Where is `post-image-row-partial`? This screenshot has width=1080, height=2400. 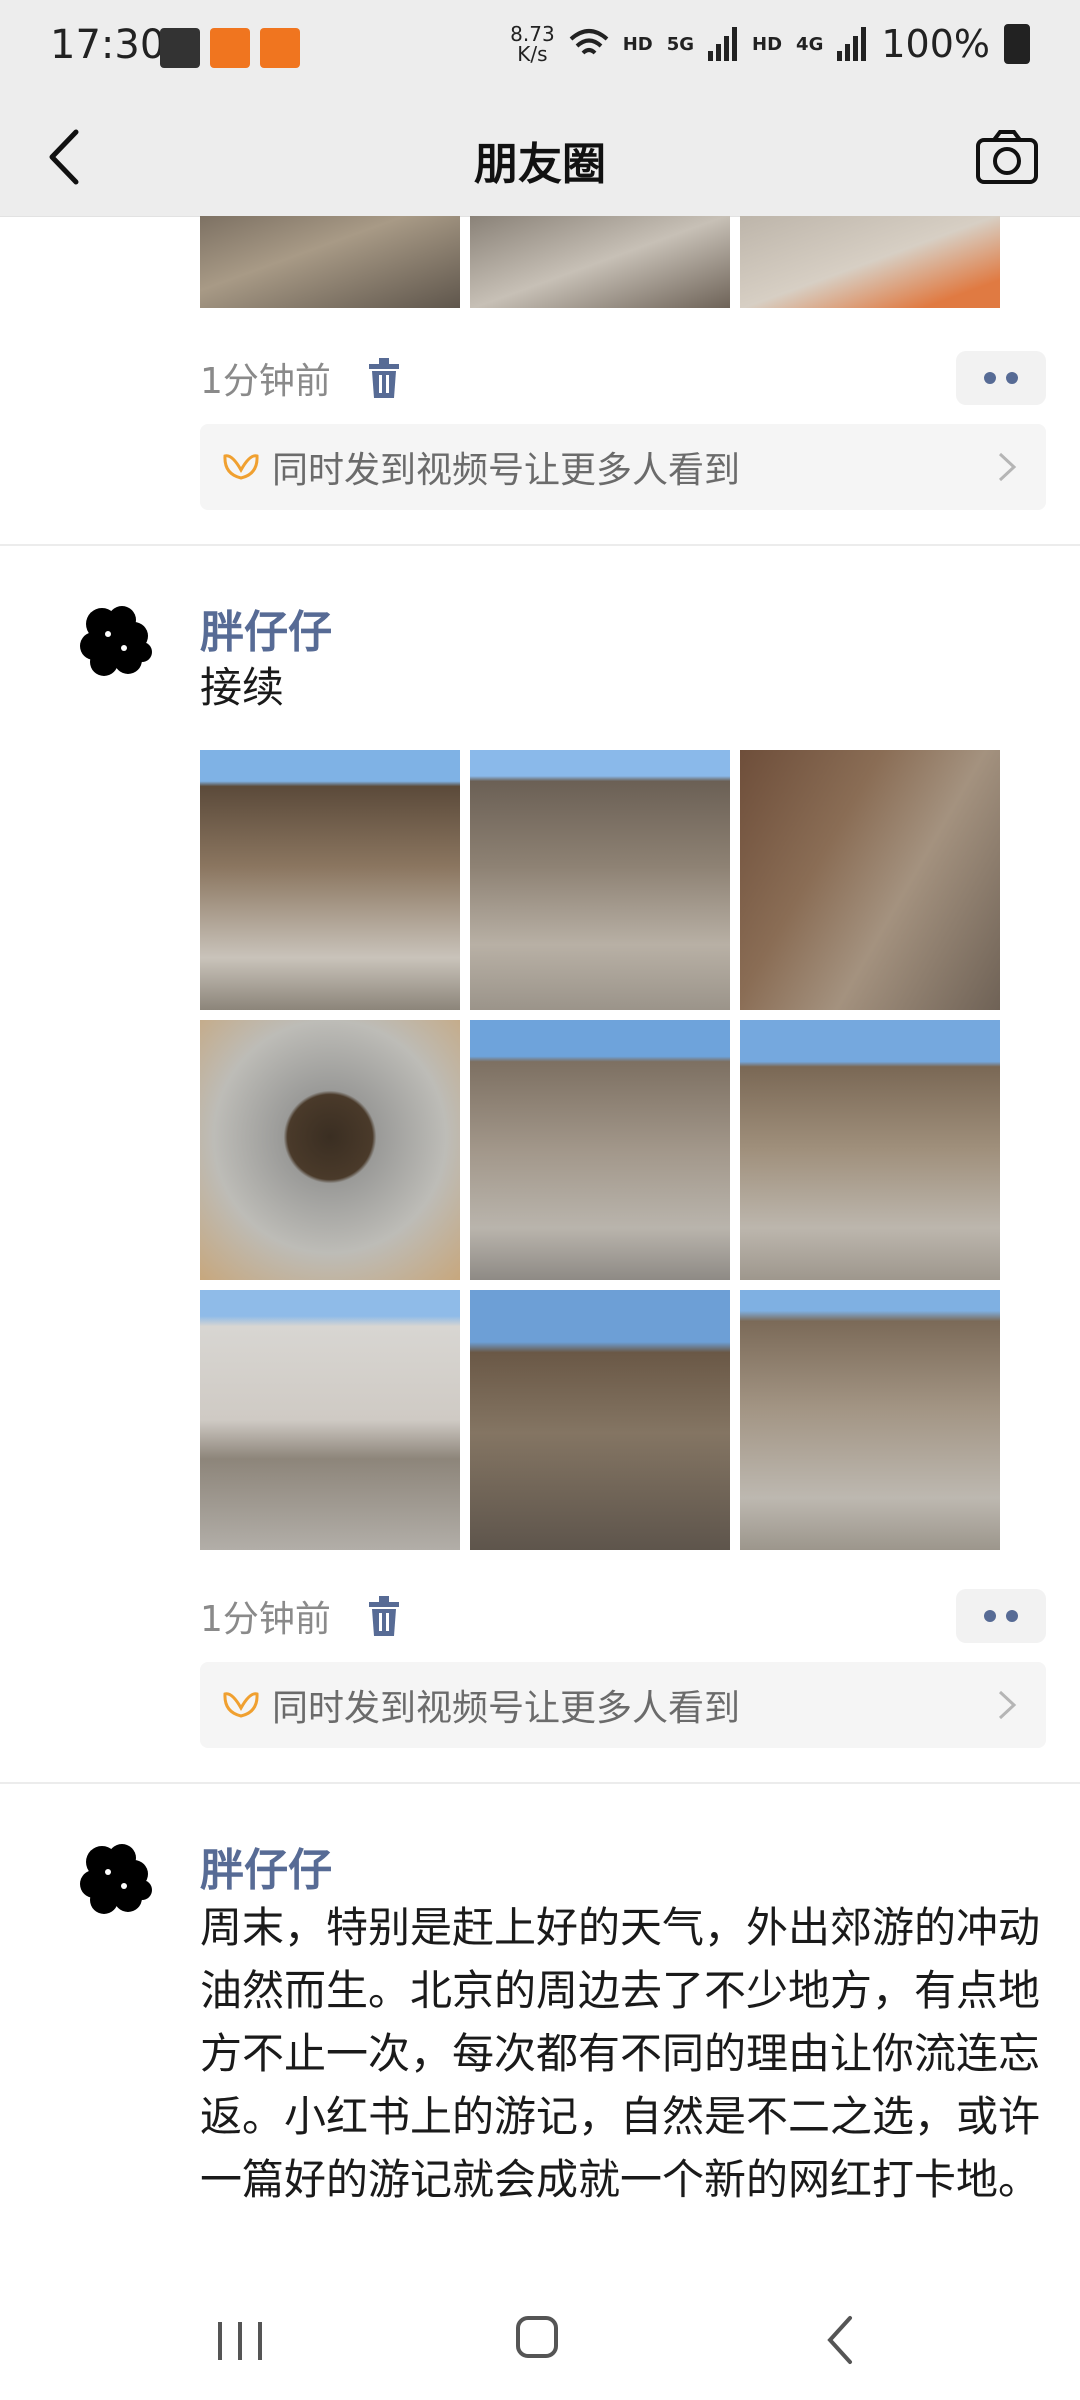 post-image-row-partial is located at coordinates (600, 262).